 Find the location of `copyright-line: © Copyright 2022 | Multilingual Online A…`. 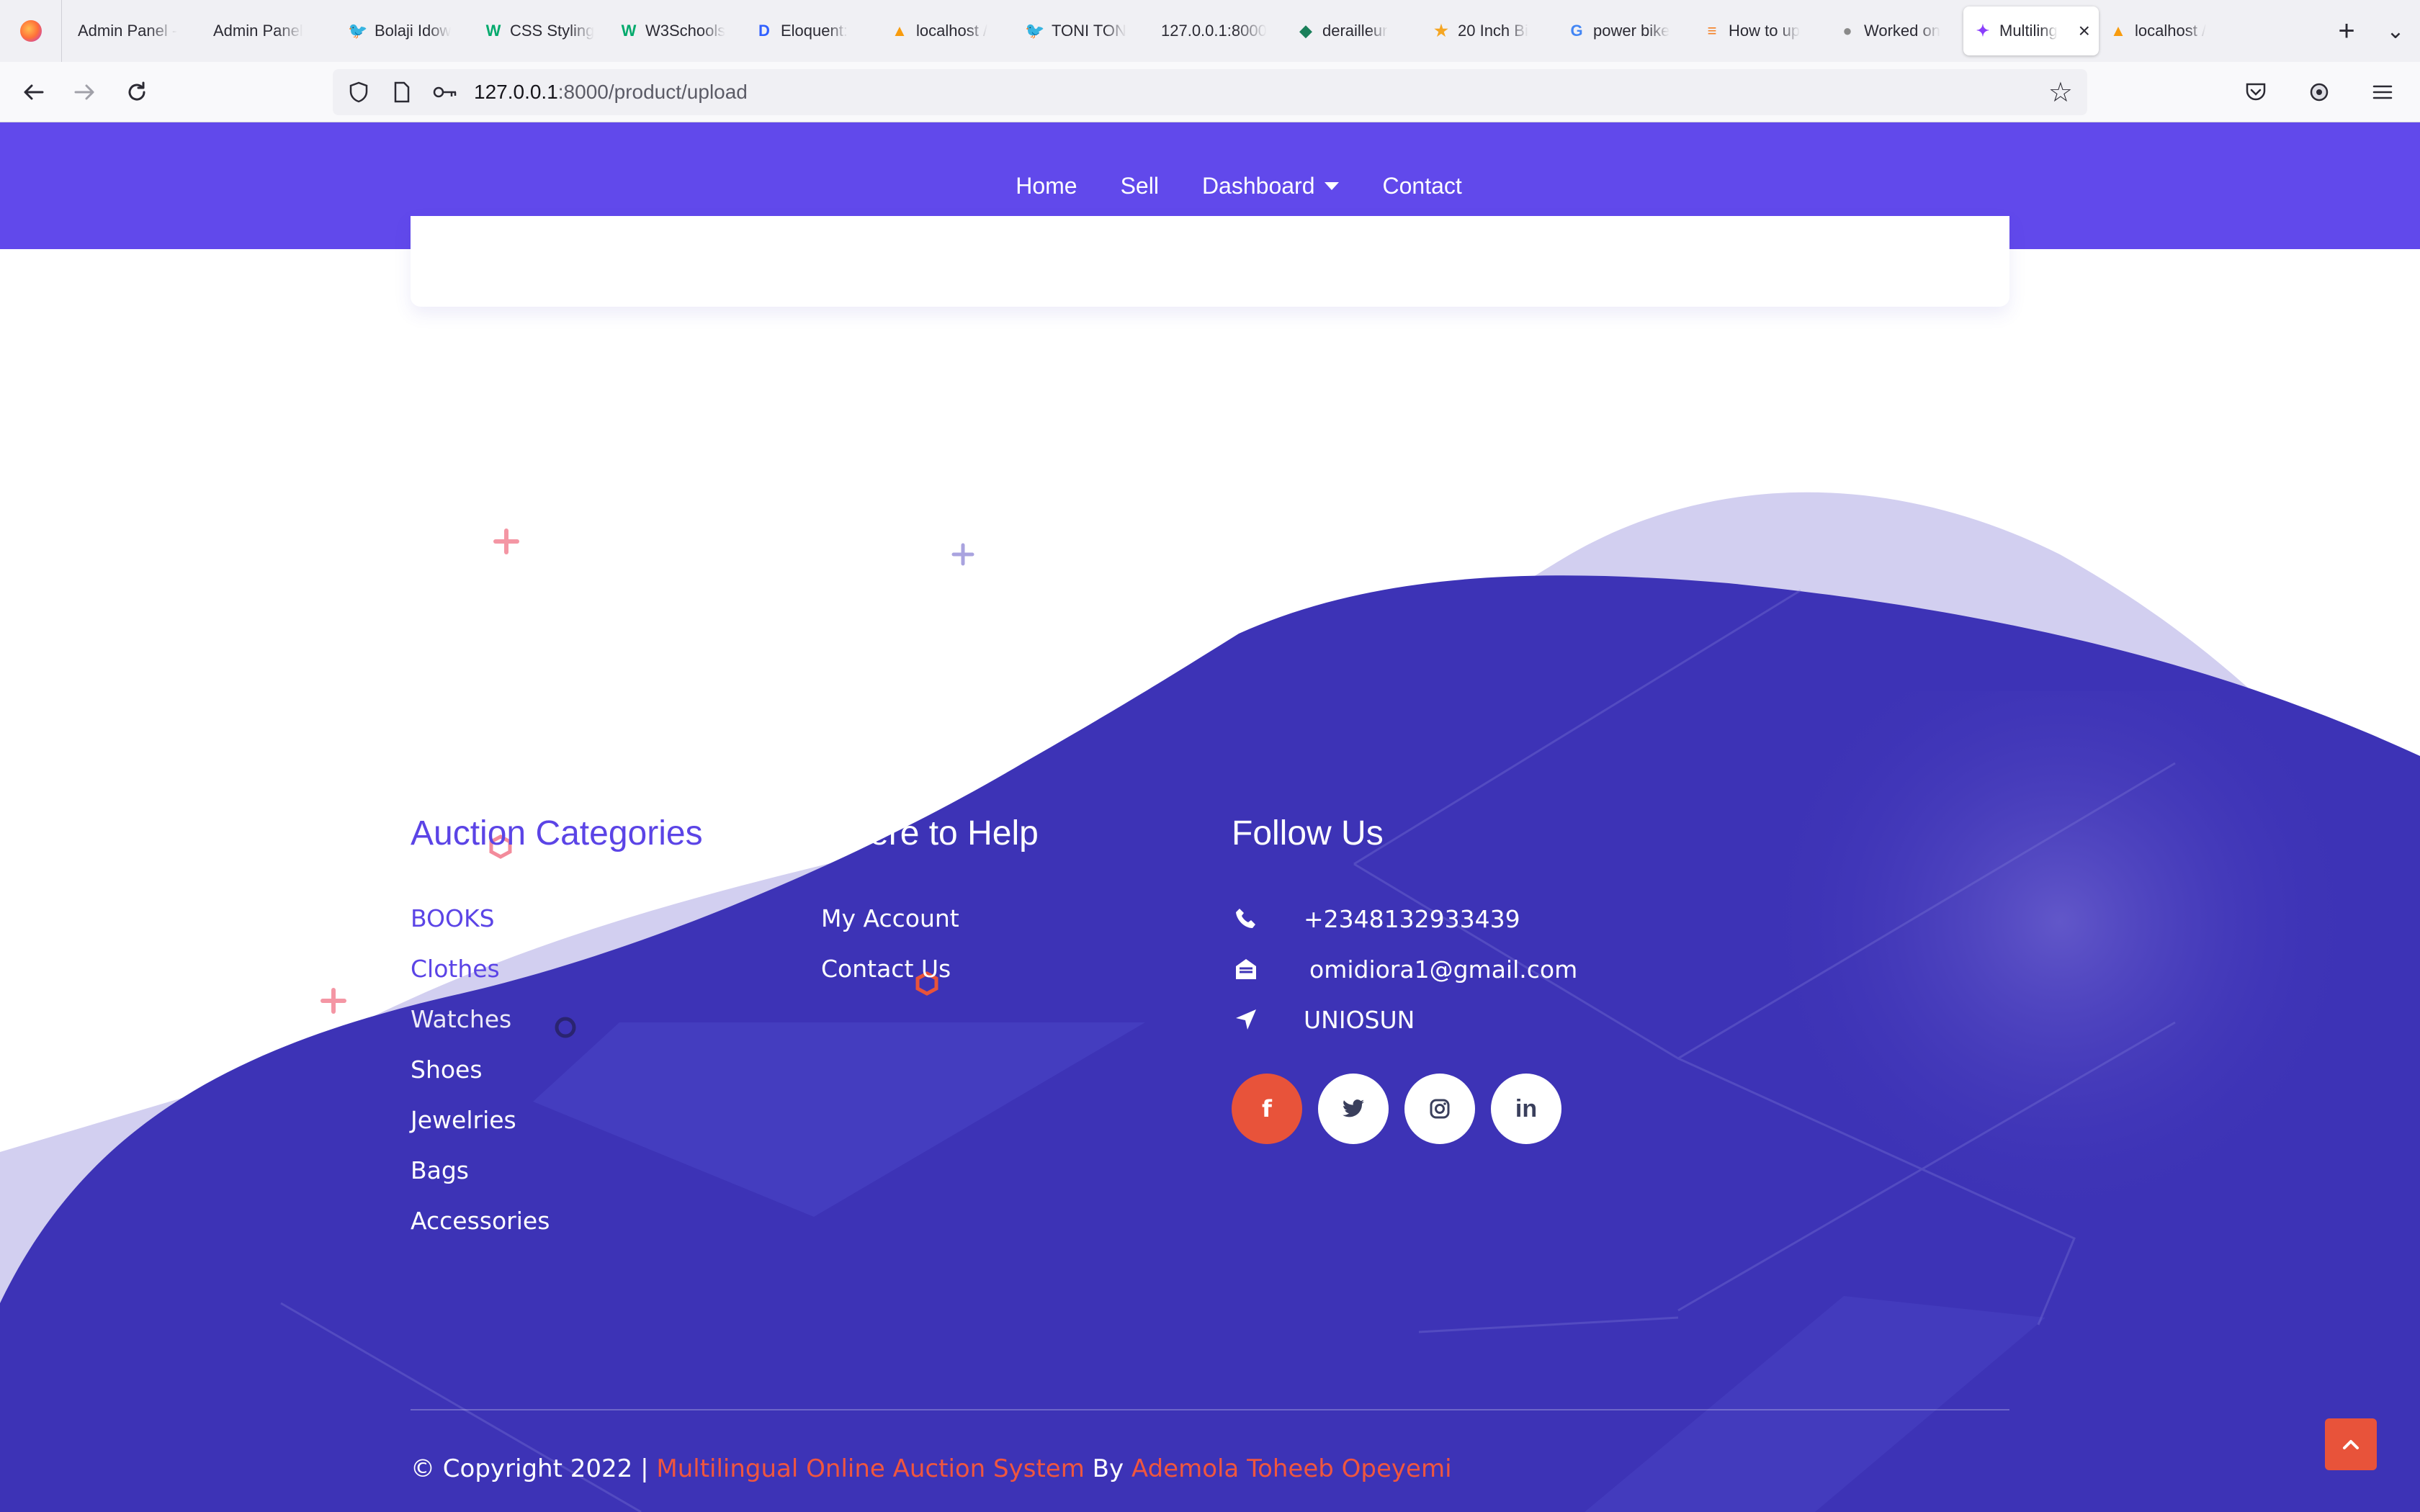

copyright-line: © Copyright 2022 | Multilingual Online A… is located at coordinates (931, 1468).